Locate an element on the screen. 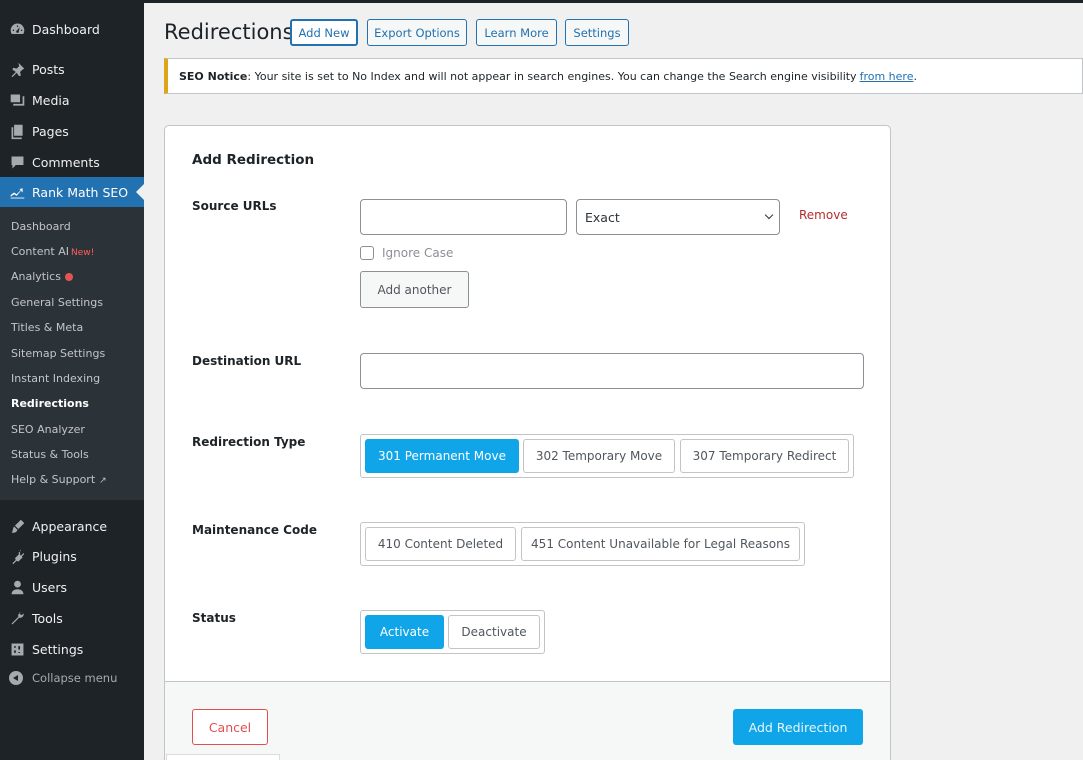  page-title: Redirections is located at coordinates (229, 32).